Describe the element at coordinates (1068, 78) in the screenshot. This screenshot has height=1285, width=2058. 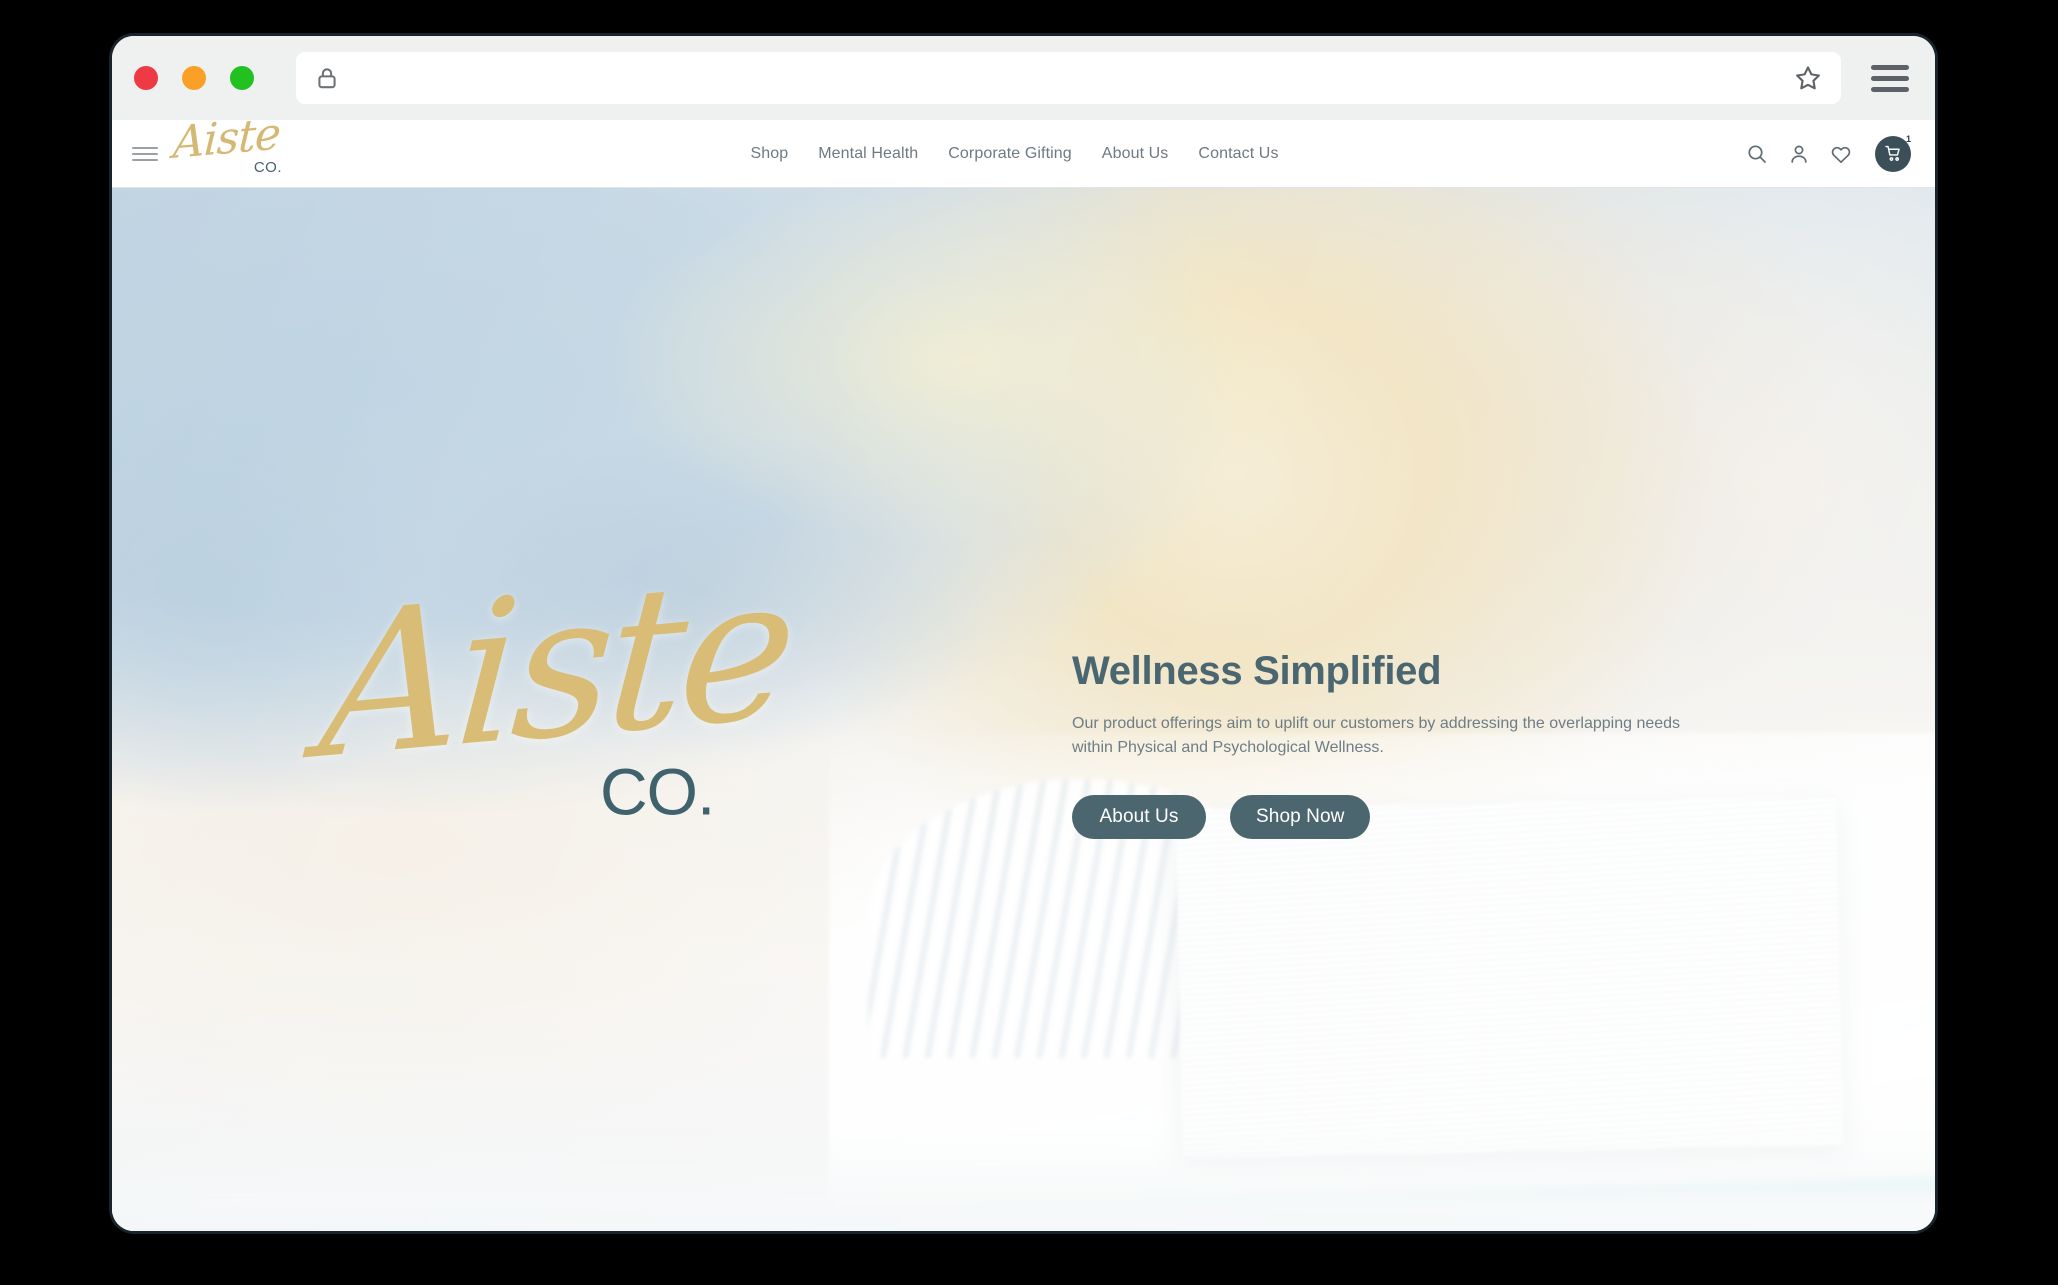
I see `url-bar` at that location.